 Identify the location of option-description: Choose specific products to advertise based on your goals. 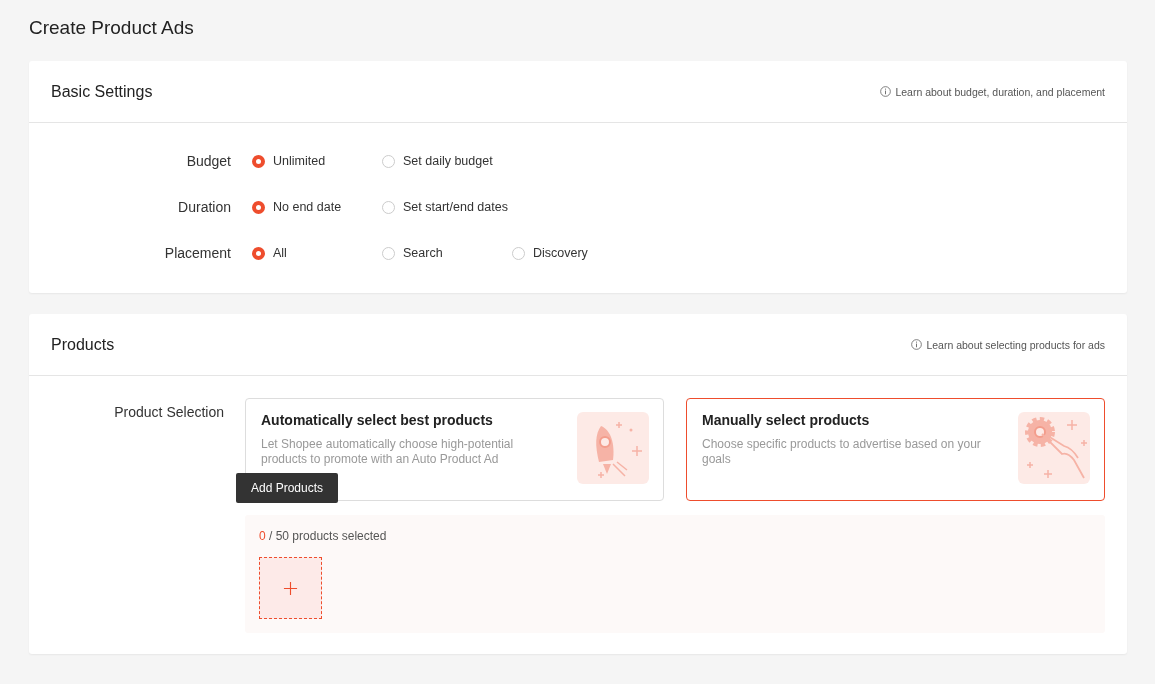
(842, 452).